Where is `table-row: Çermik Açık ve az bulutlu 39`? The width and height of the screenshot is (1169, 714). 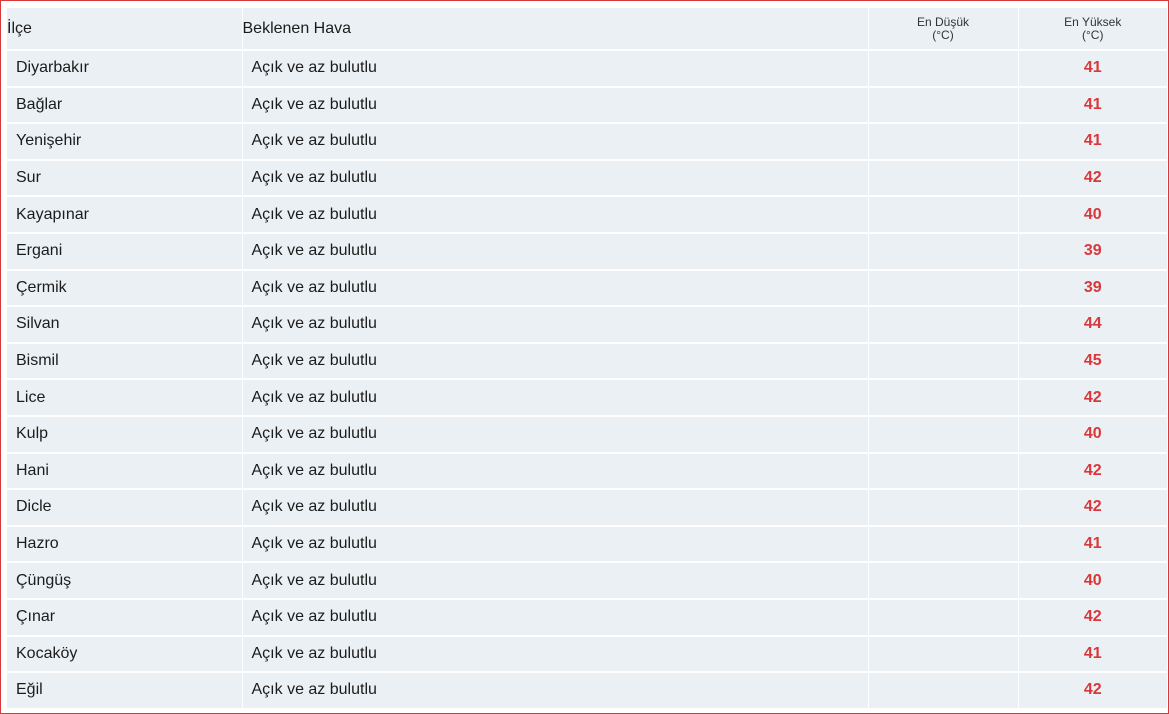 table-row: Çermik Açık ve az bulutlu 39 is located at coordinates (587, 288).